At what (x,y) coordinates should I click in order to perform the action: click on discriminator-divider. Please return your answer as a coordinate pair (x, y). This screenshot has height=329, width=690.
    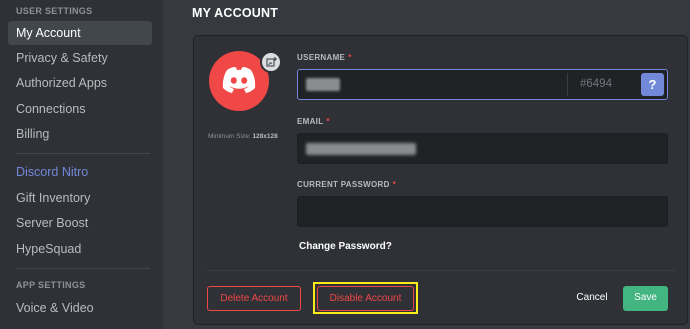
    Looking at the image, I should click on (567, 84).